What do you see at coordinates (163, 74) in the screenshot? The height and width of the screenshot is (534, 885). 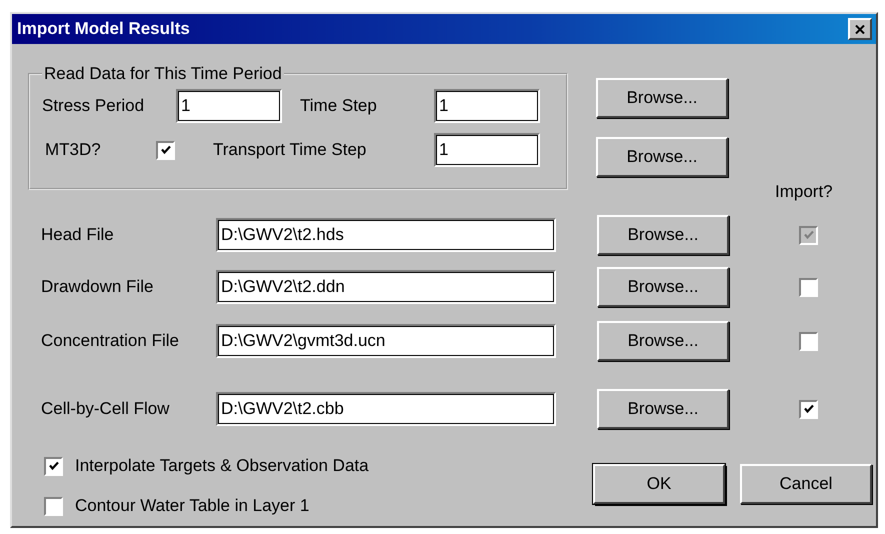 I see `group-title: Read Data for This Time Period` at bounding box center [163, 74].